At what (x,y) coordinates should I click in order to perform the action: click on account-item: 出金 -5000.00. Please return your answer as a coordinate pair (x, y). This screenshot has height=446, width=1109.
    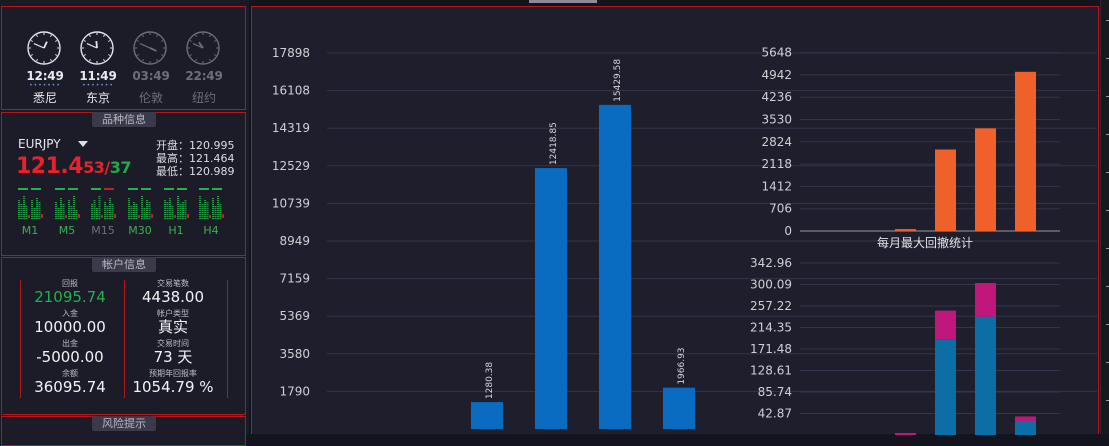
    Looking at the image, I should click on (70, 352).